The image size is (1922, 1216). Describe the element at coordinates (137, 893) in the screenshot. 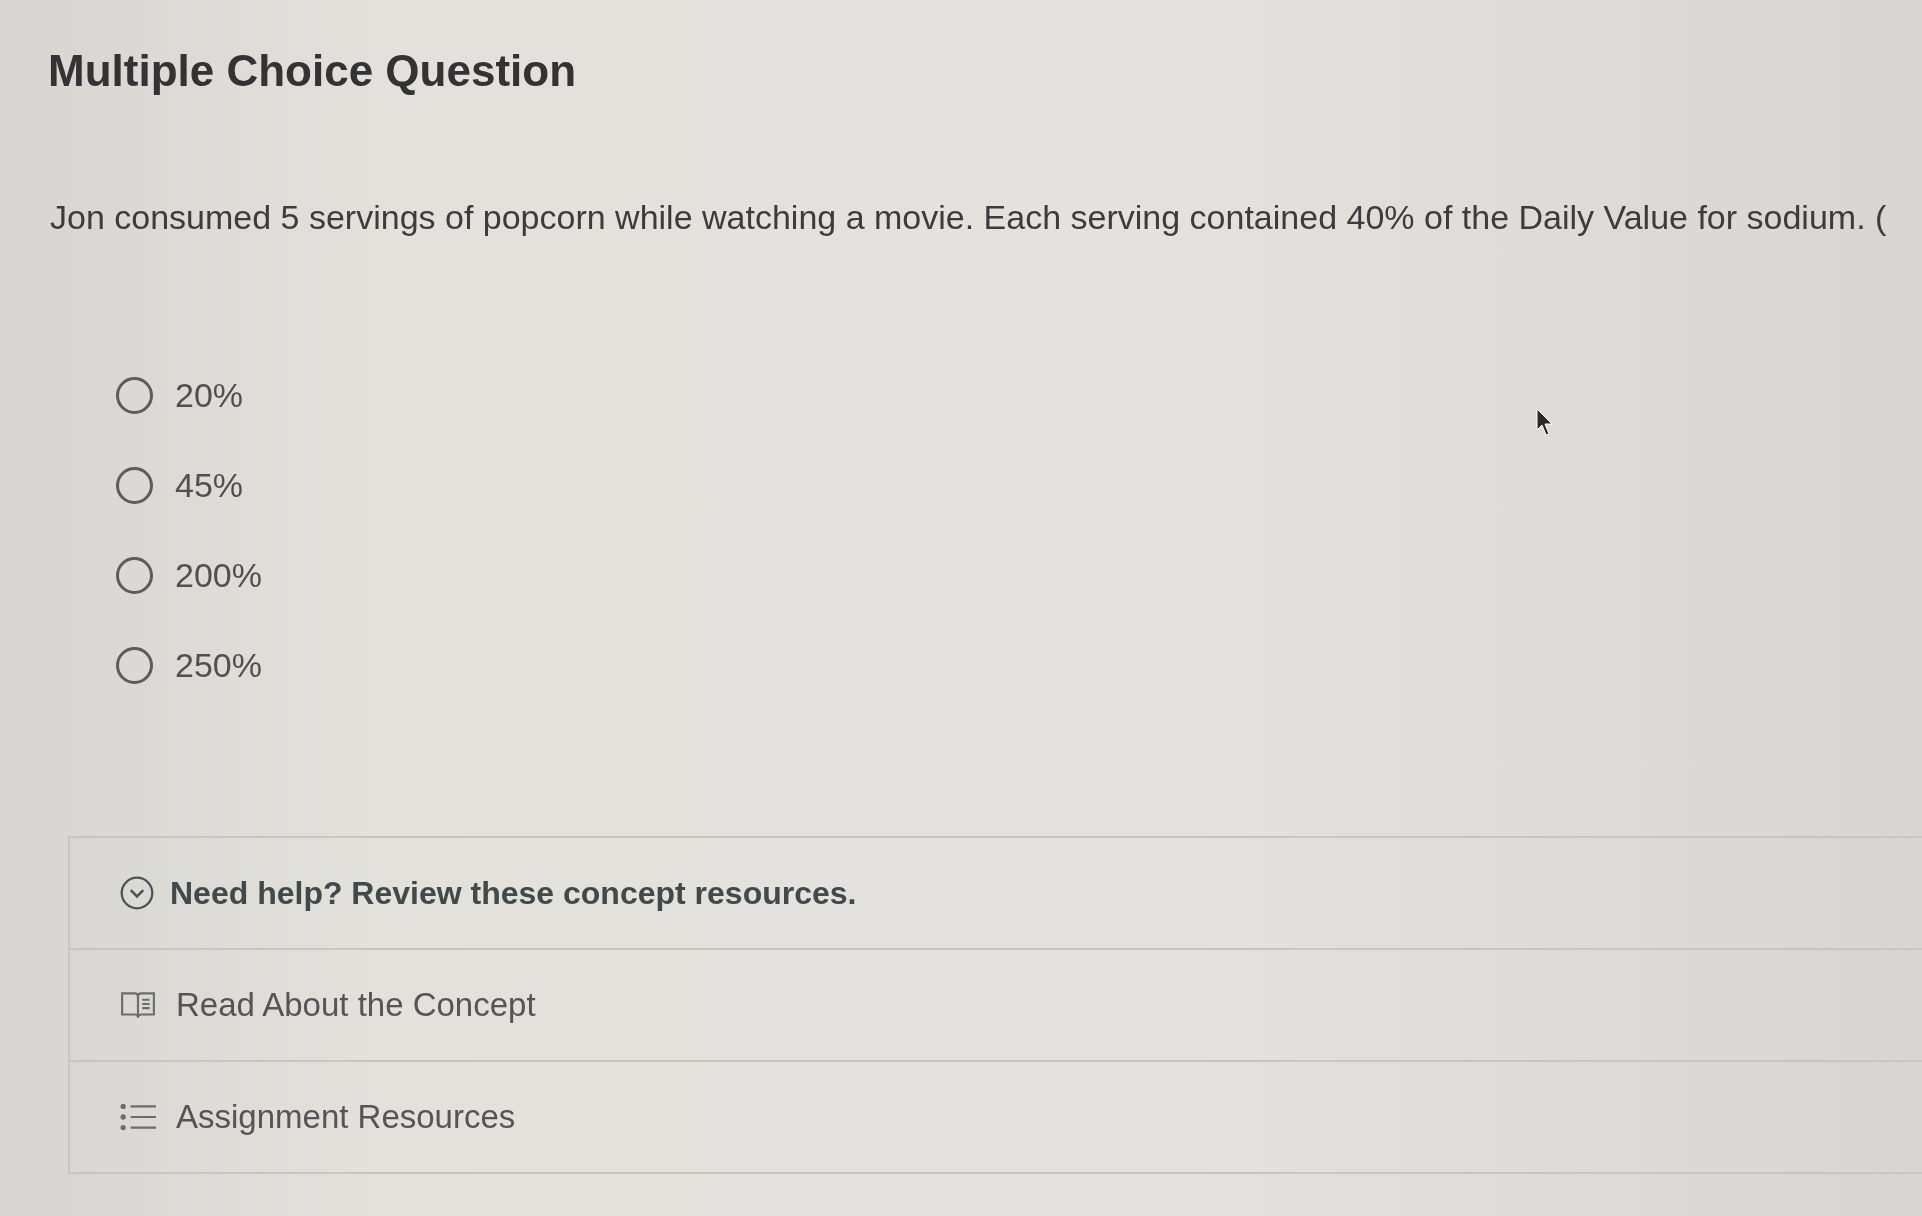

I see `chevron-circle-icon` at that location.